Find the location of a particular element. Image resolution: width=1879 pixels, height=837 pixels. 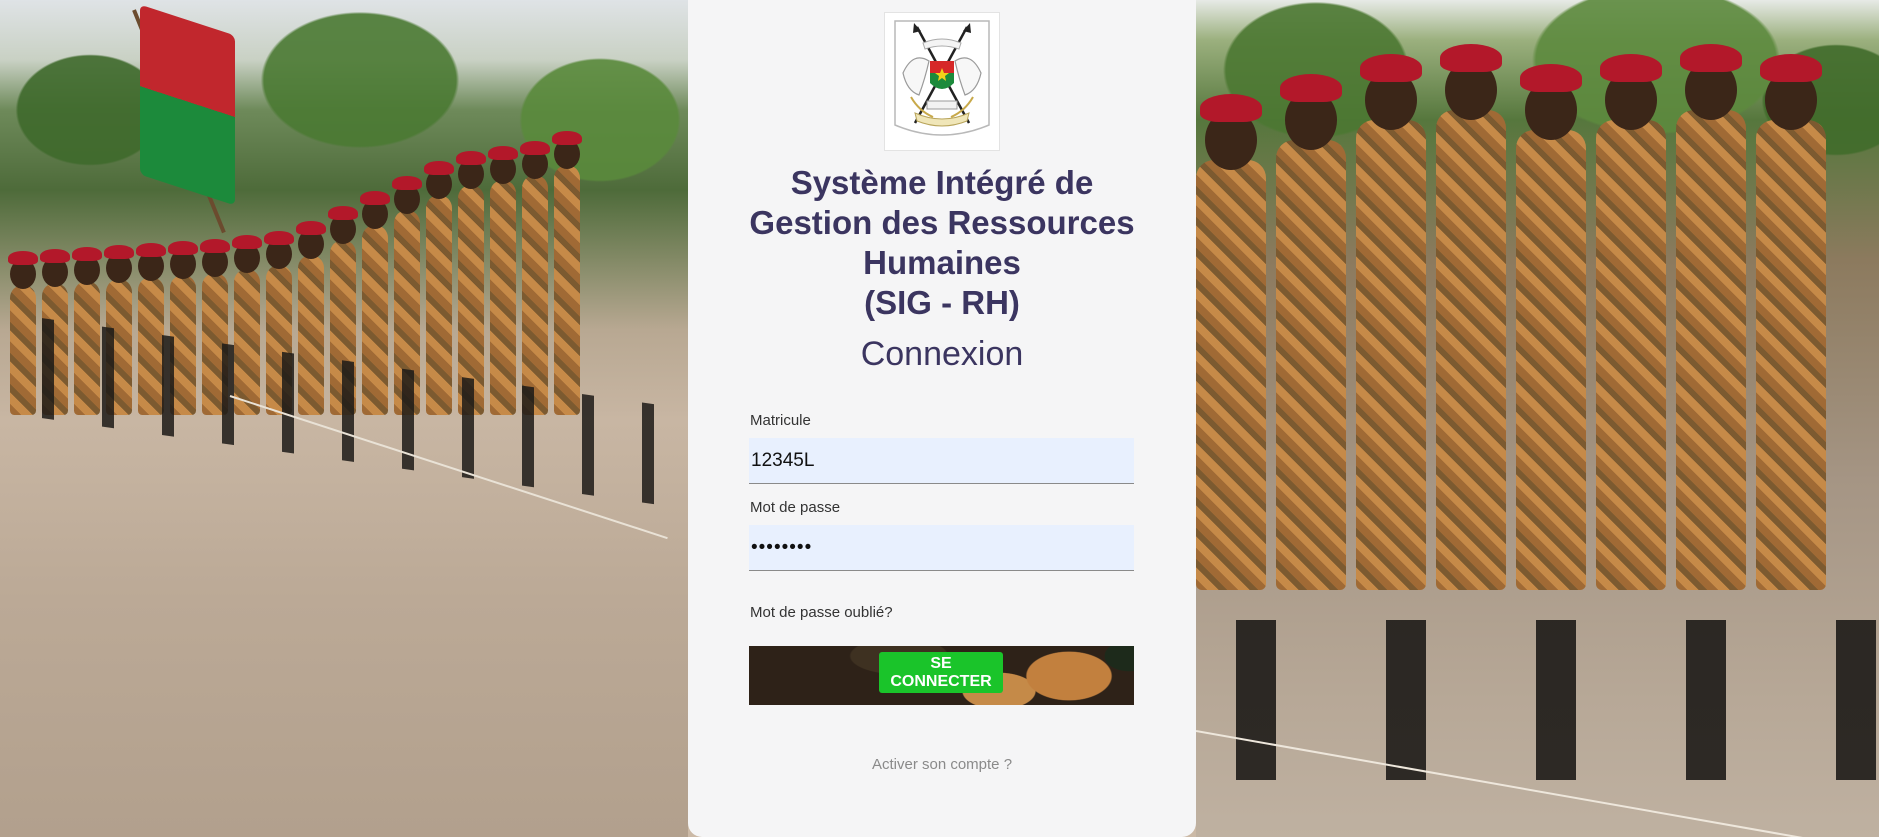

forgot-password-link: Mot de passe oublié? is located at coordinates (821, 612).